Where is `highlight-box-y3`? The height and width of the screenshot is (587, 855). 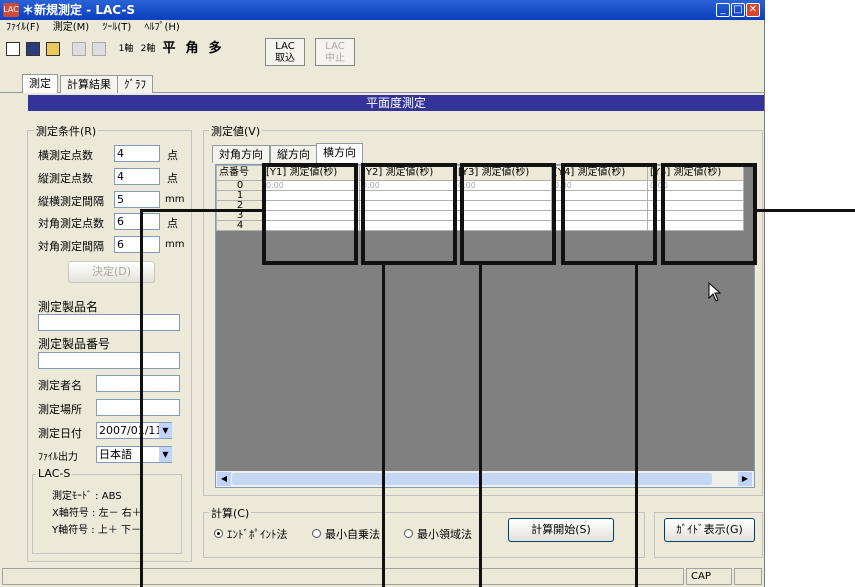 highlight-box-y3 is located at coordinates (508, 214).